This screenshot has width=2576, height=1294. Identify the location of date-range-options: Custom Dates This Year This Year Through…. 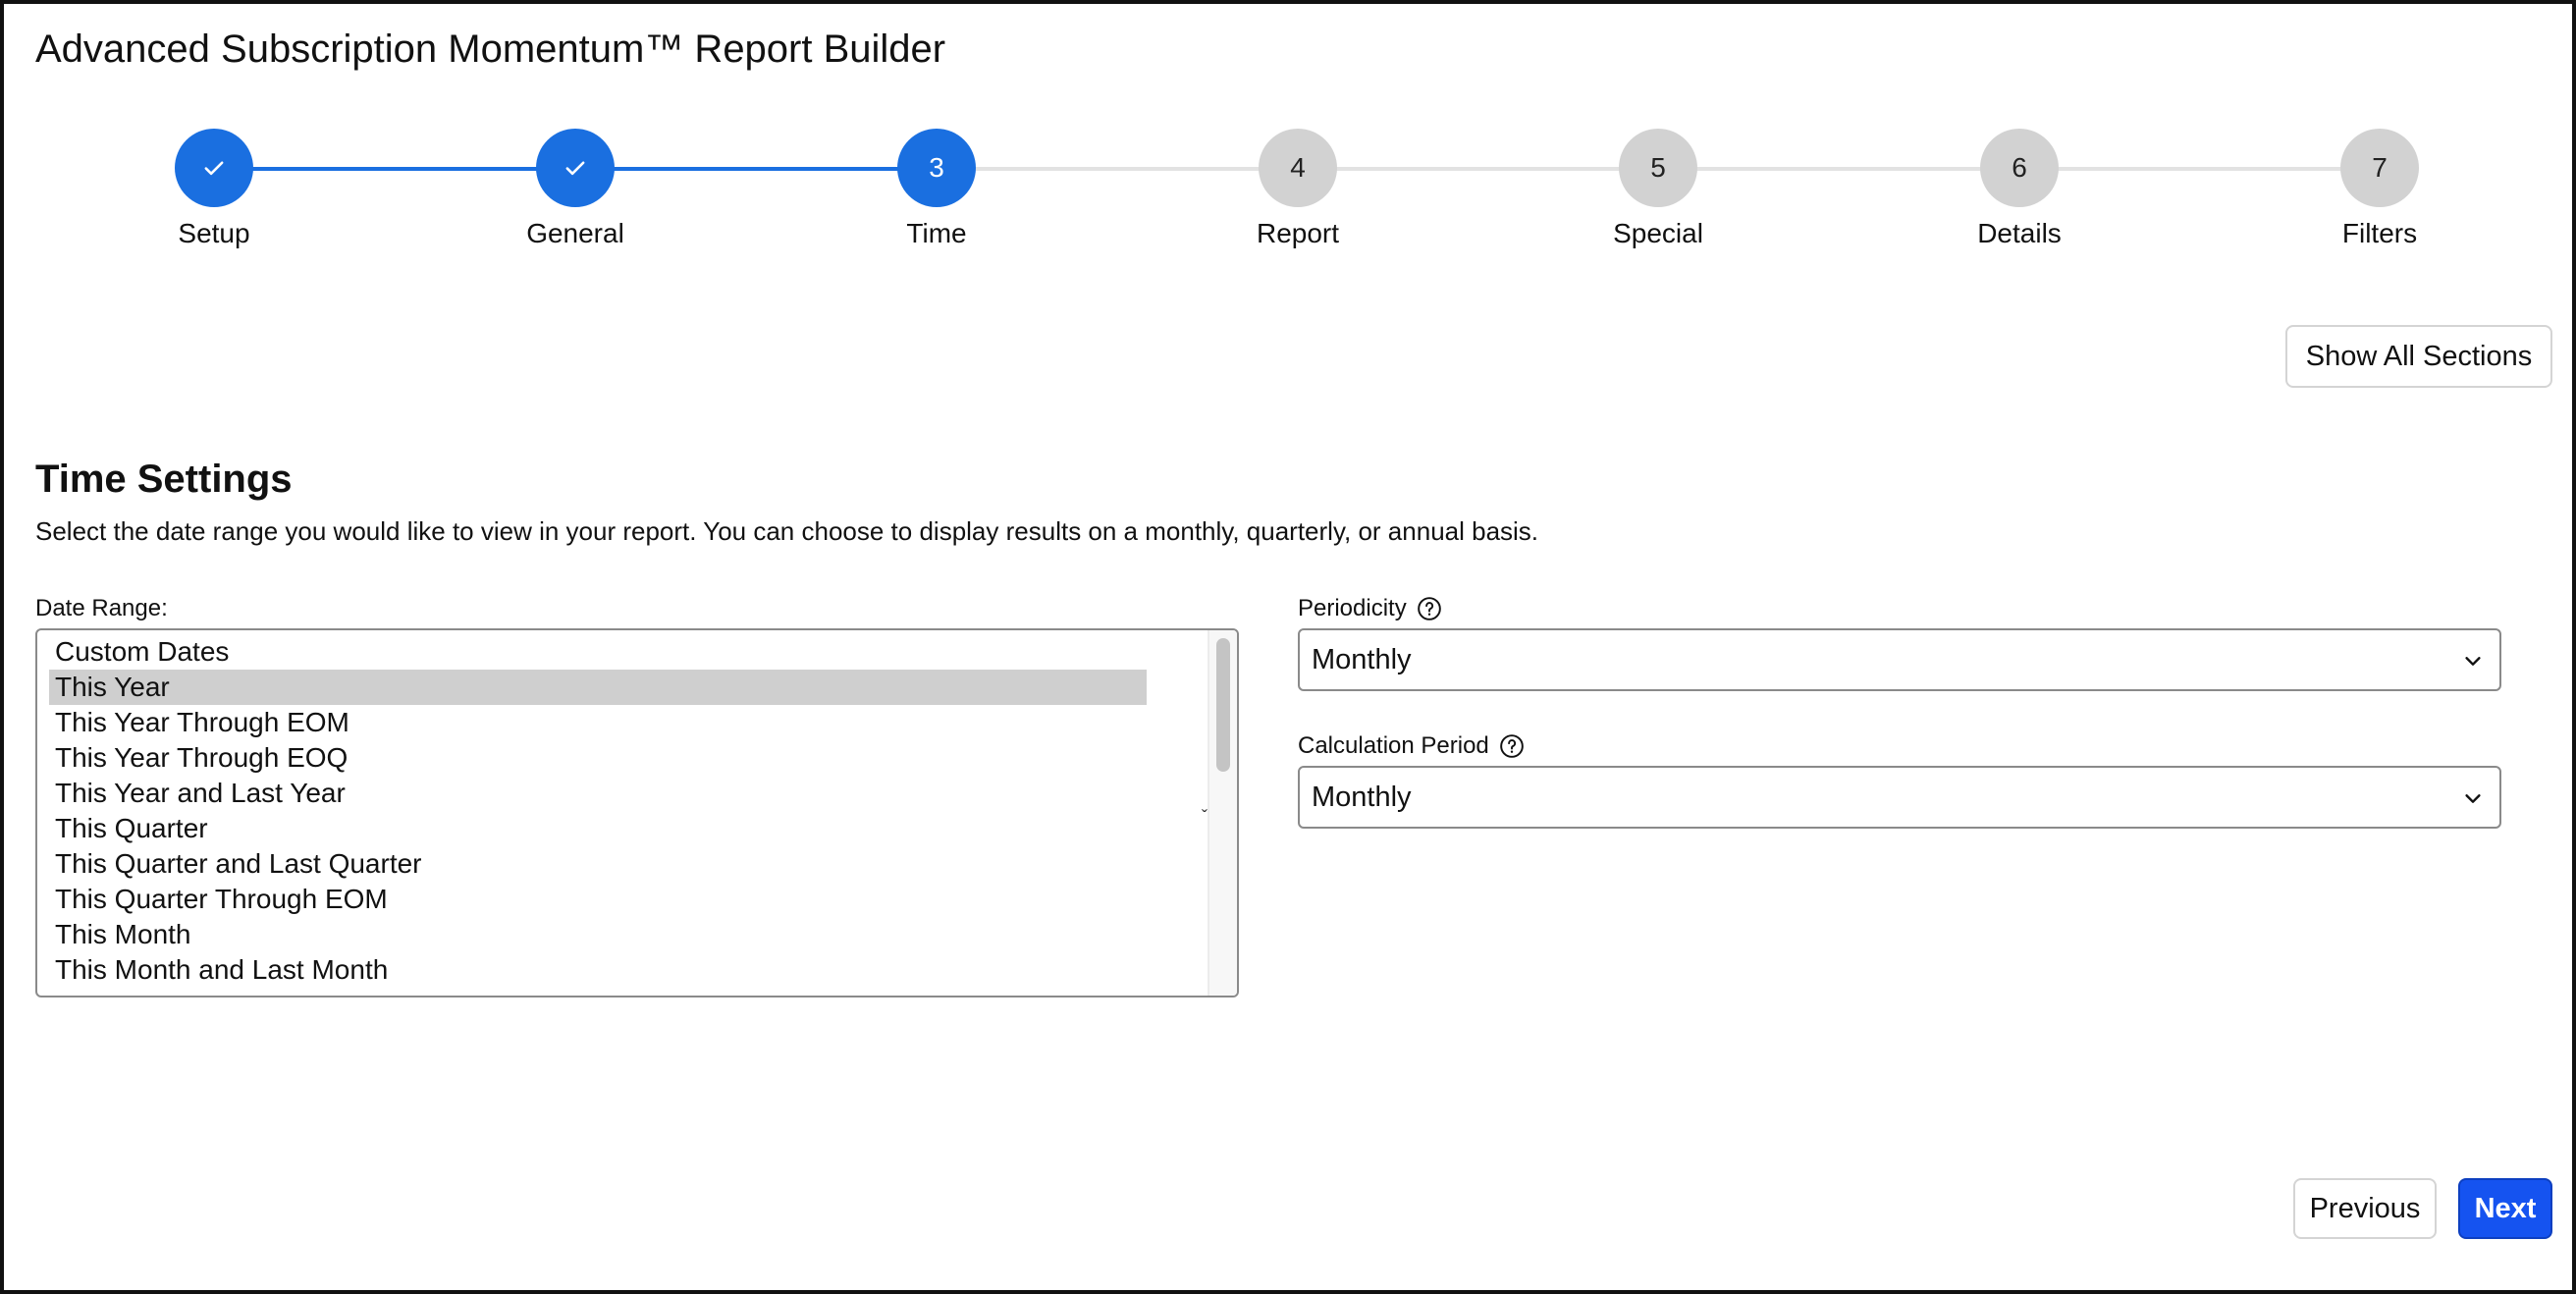
(598, 811).